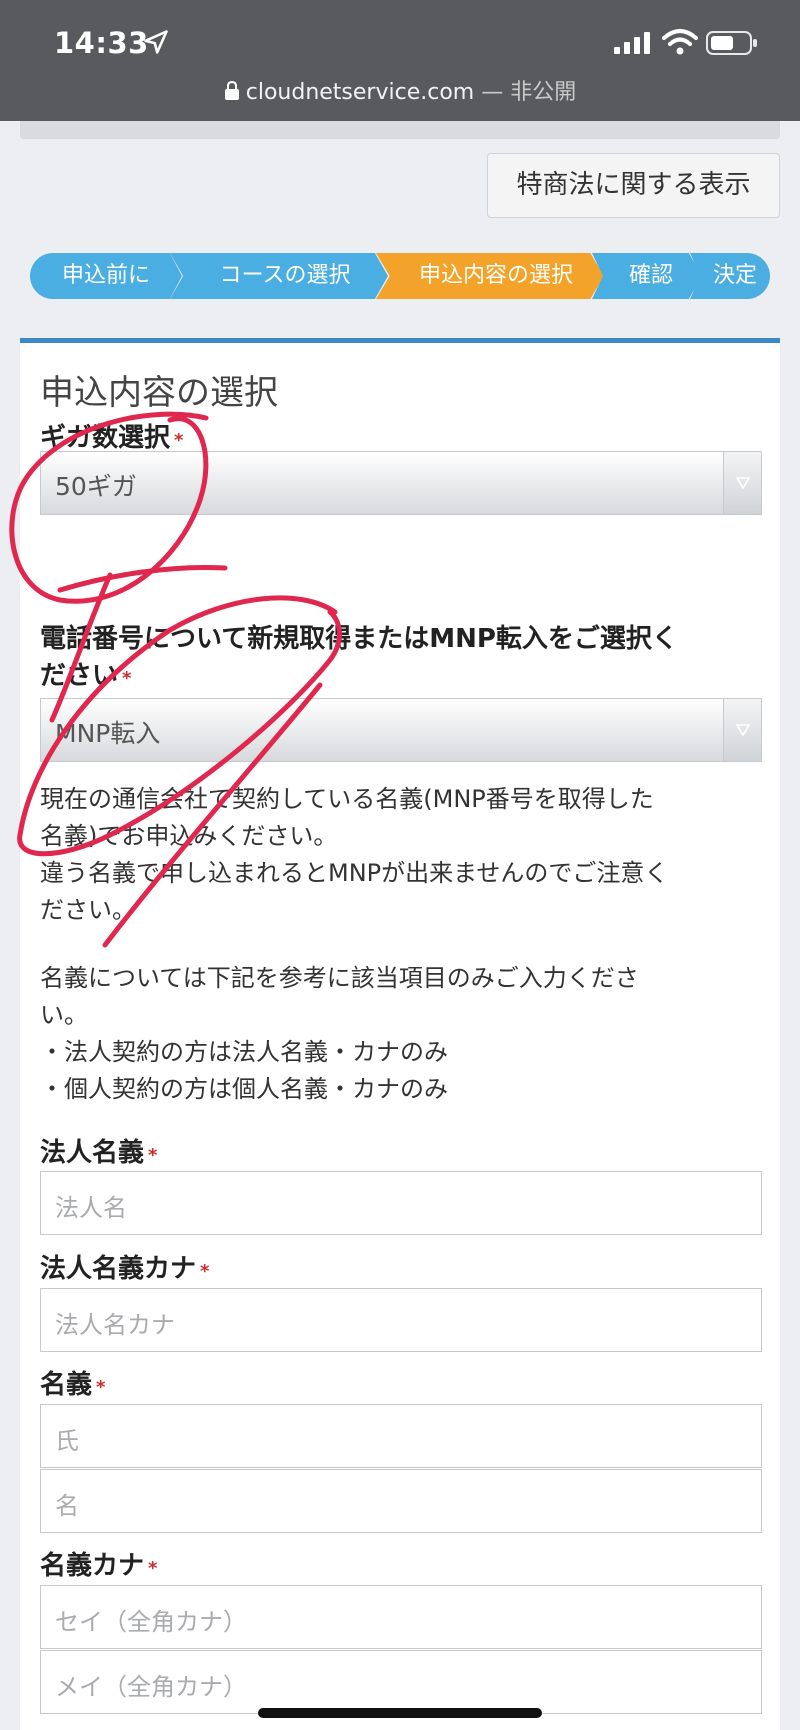 The width and height of the screenshot is (800, 1730). Describe the element at coordinates (151, 1622) in the screenshot. I see `last-name-kana-placeholder: セイ（全角カナ）` at that location.